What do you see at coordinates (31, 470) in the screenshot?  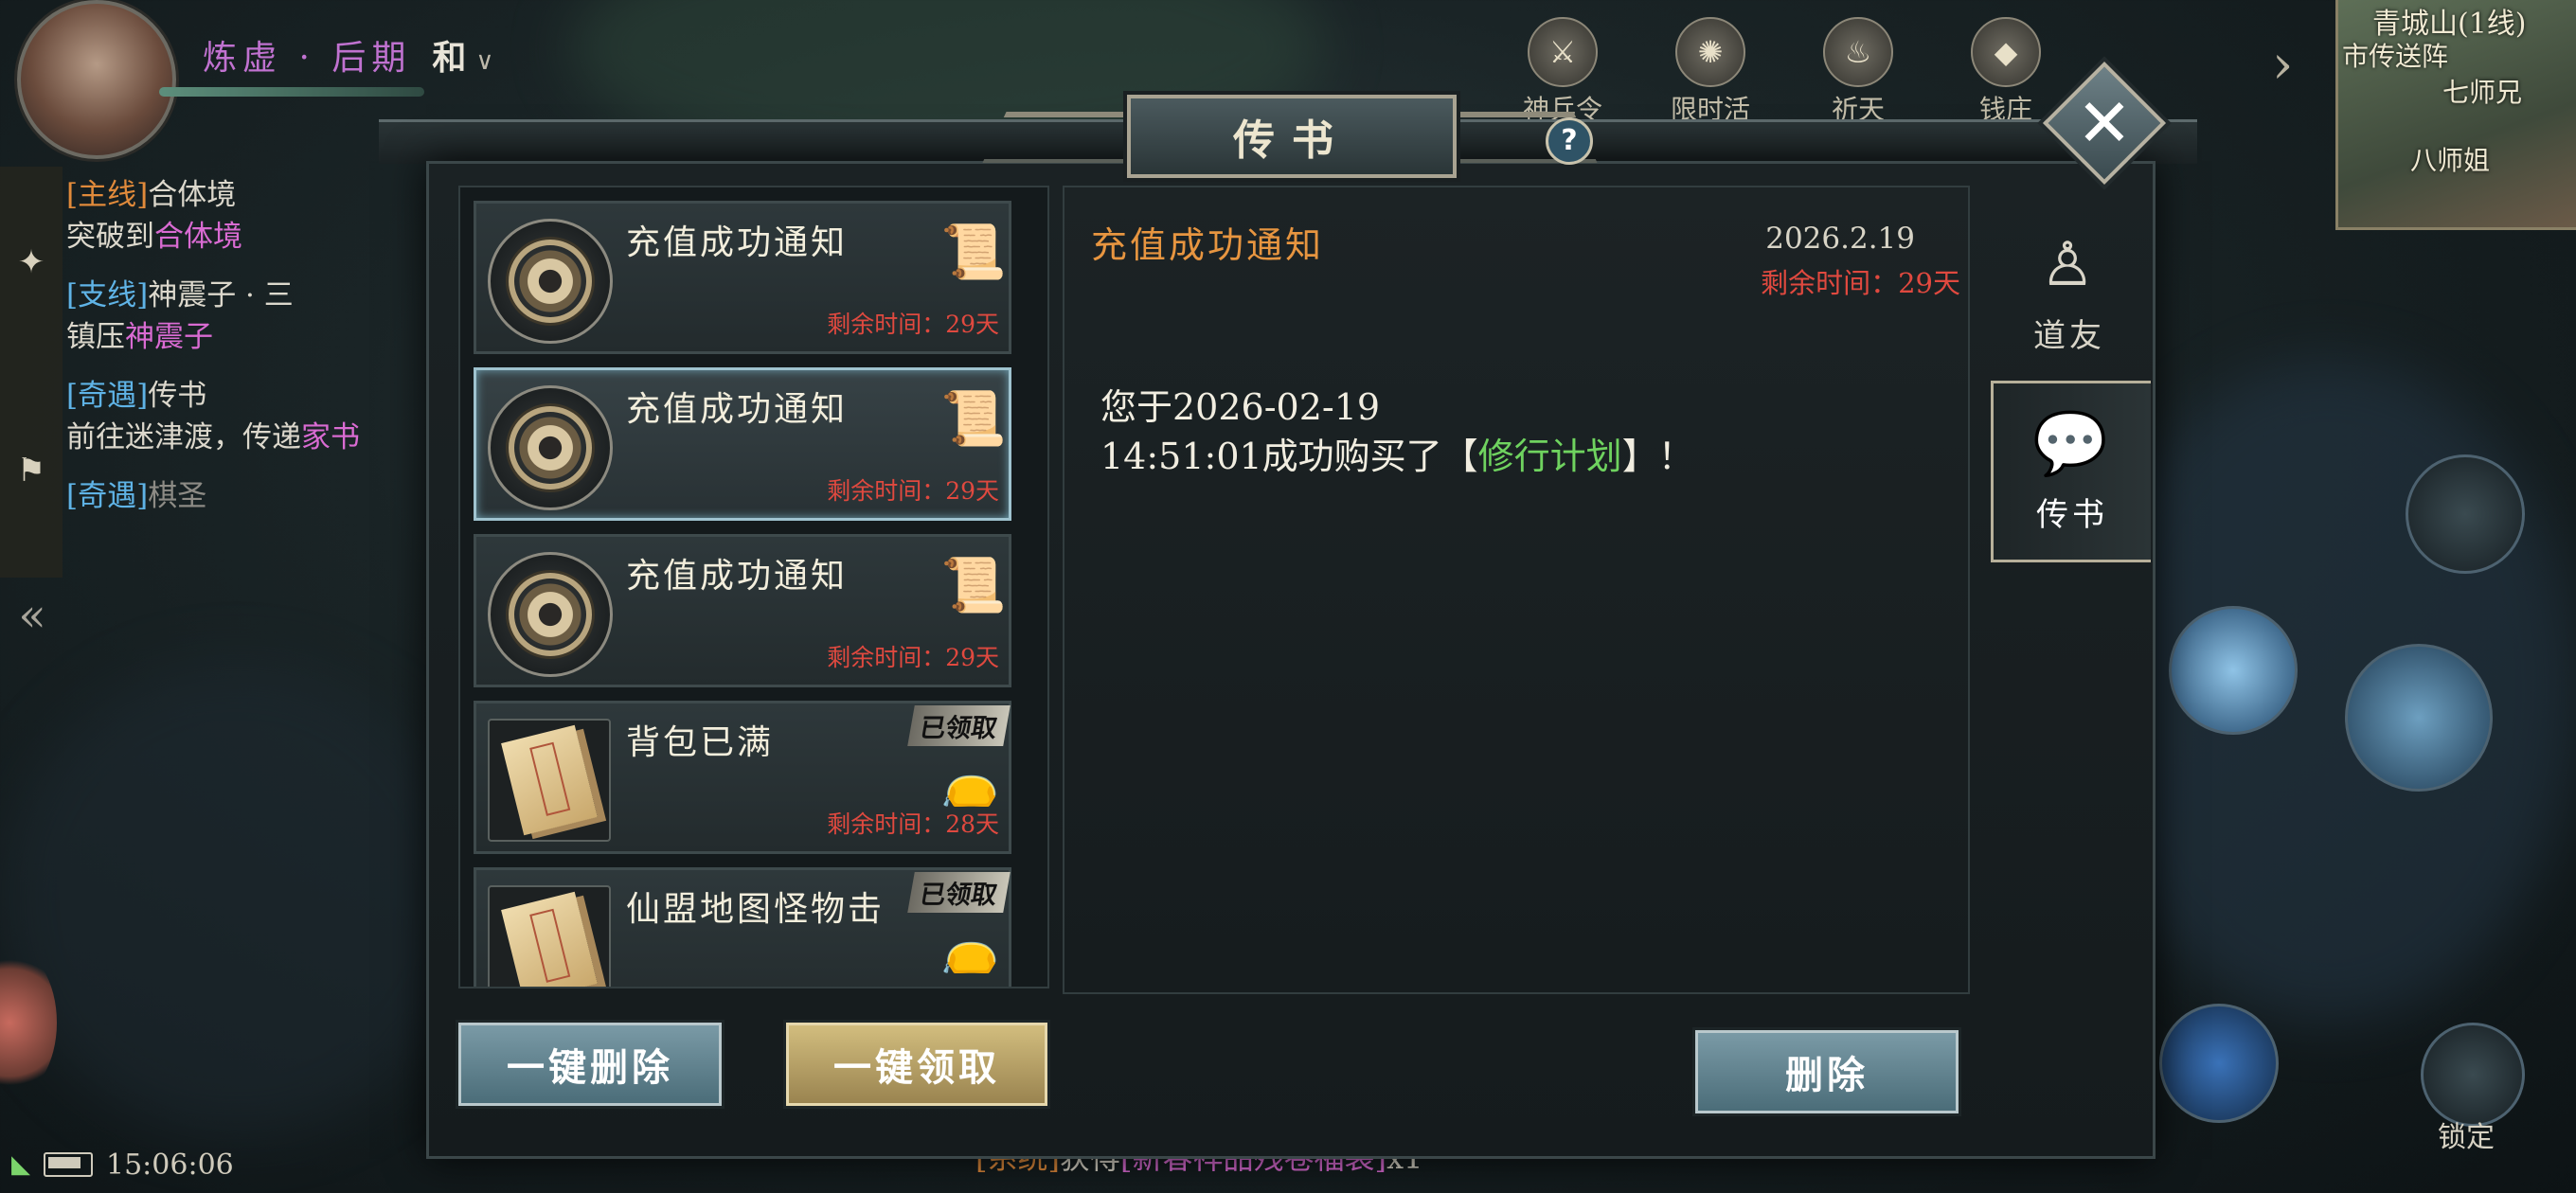 I see `team-icon: ⚑` at bounding box center [31, 470].